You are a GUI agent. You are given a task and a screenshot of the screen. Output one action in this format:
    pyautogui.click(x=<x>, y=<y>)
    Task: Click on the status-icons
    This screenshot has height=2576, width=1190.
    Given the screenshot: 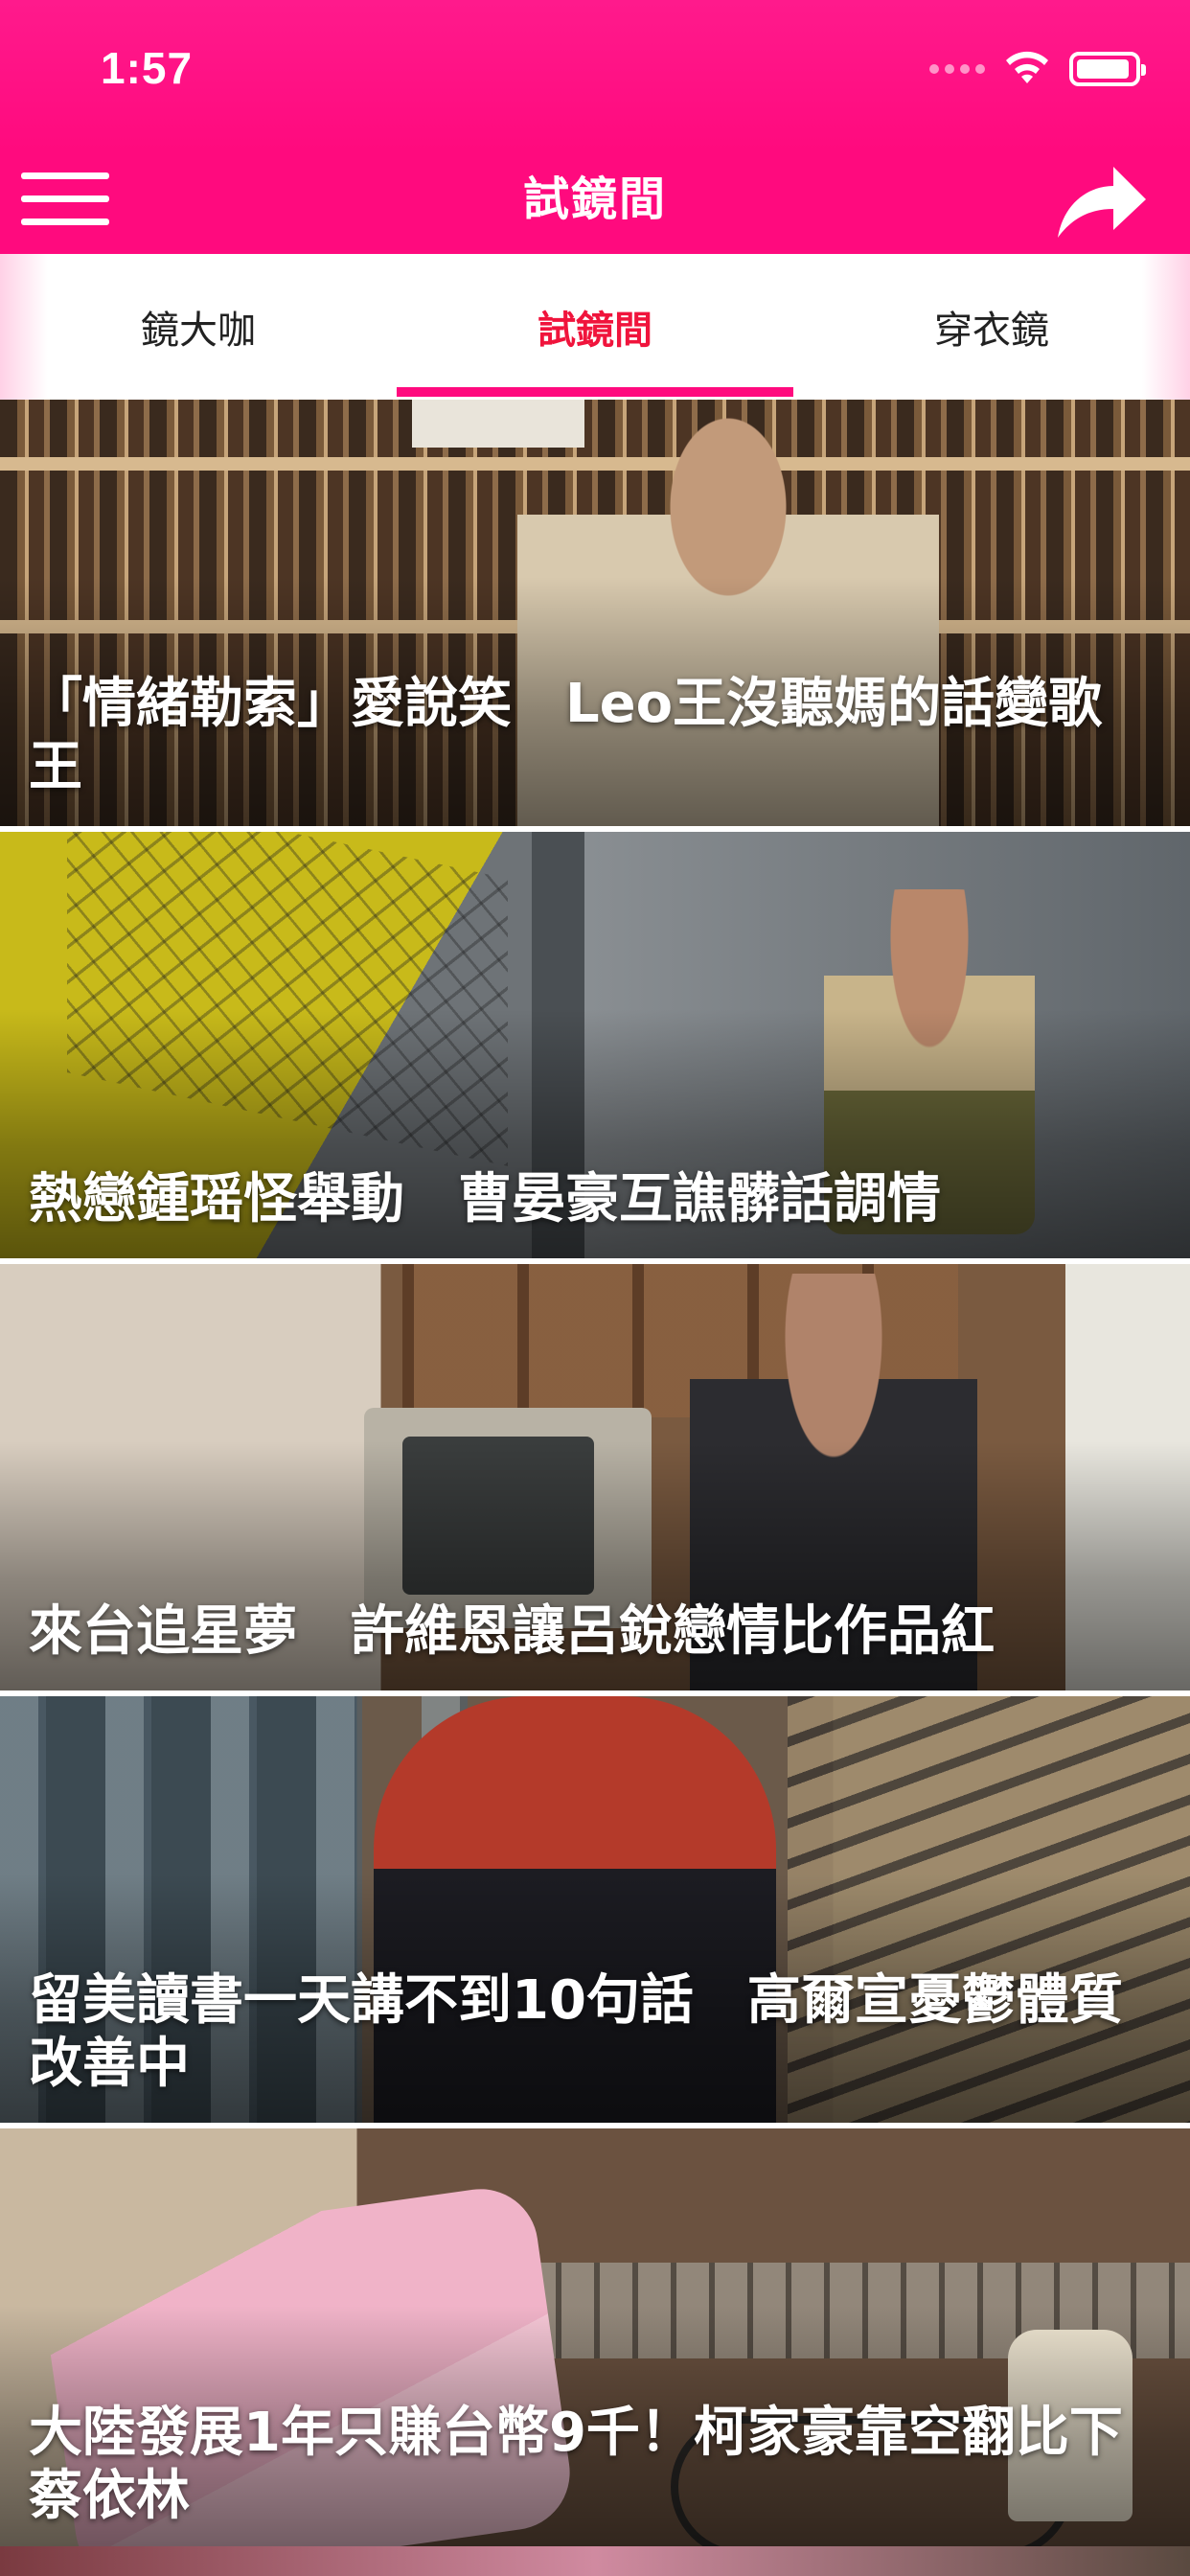 What is the action you would take?
    pyautogui.click(x=1038, y=69)
    